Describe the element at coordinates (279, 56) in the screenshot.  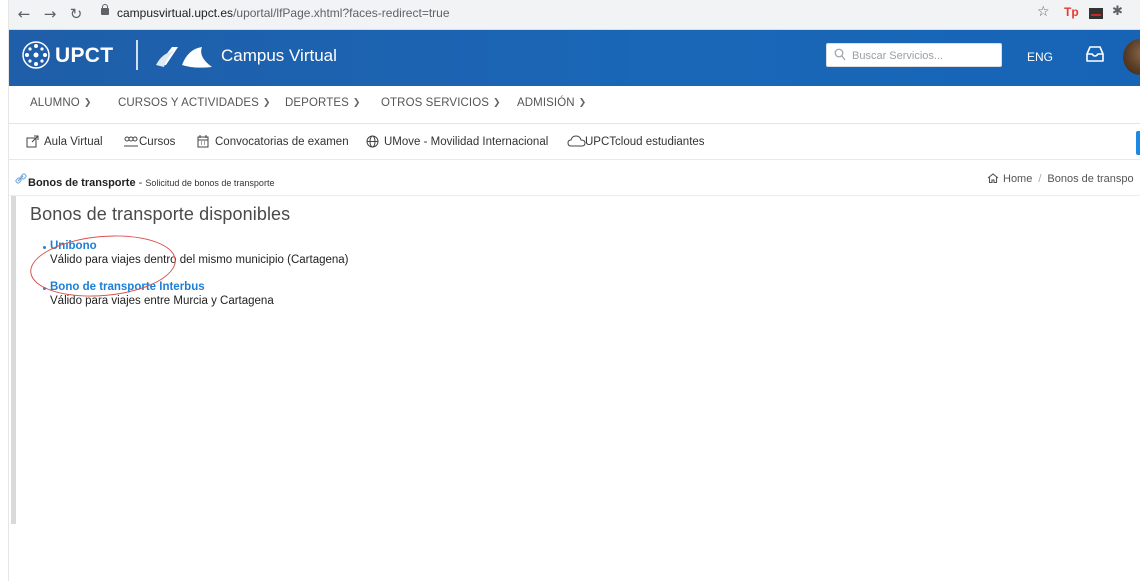
I see `app-name: Campus Virtual` at that location.